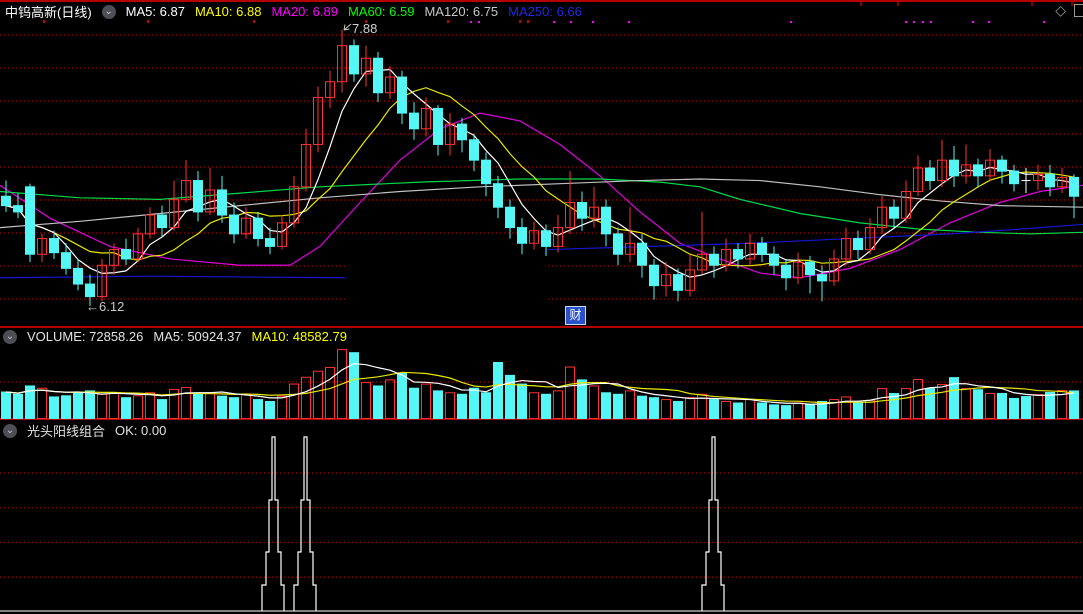  What do you see at coordinates (1060, 10) in the screenshot?
I see `diamond-tool-icon: ◇` at bounding box center [1060, 10].